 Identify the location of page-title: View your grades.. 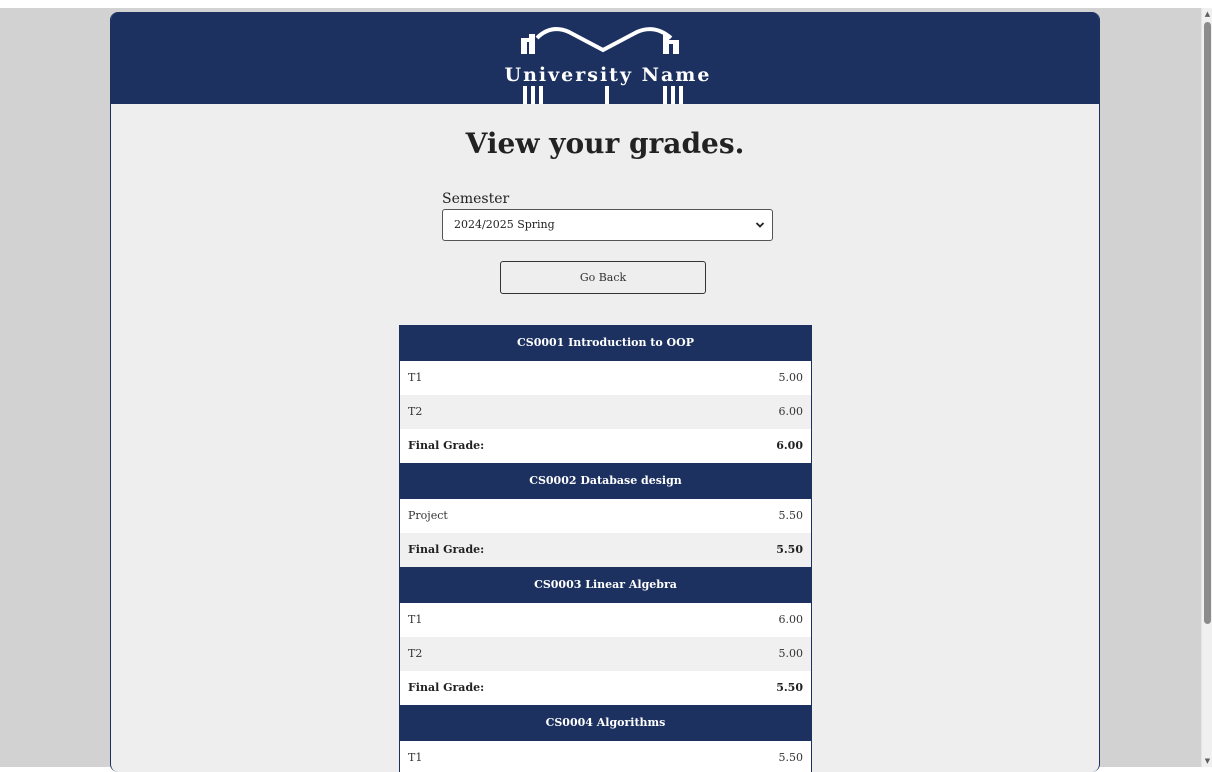
(605, 143).